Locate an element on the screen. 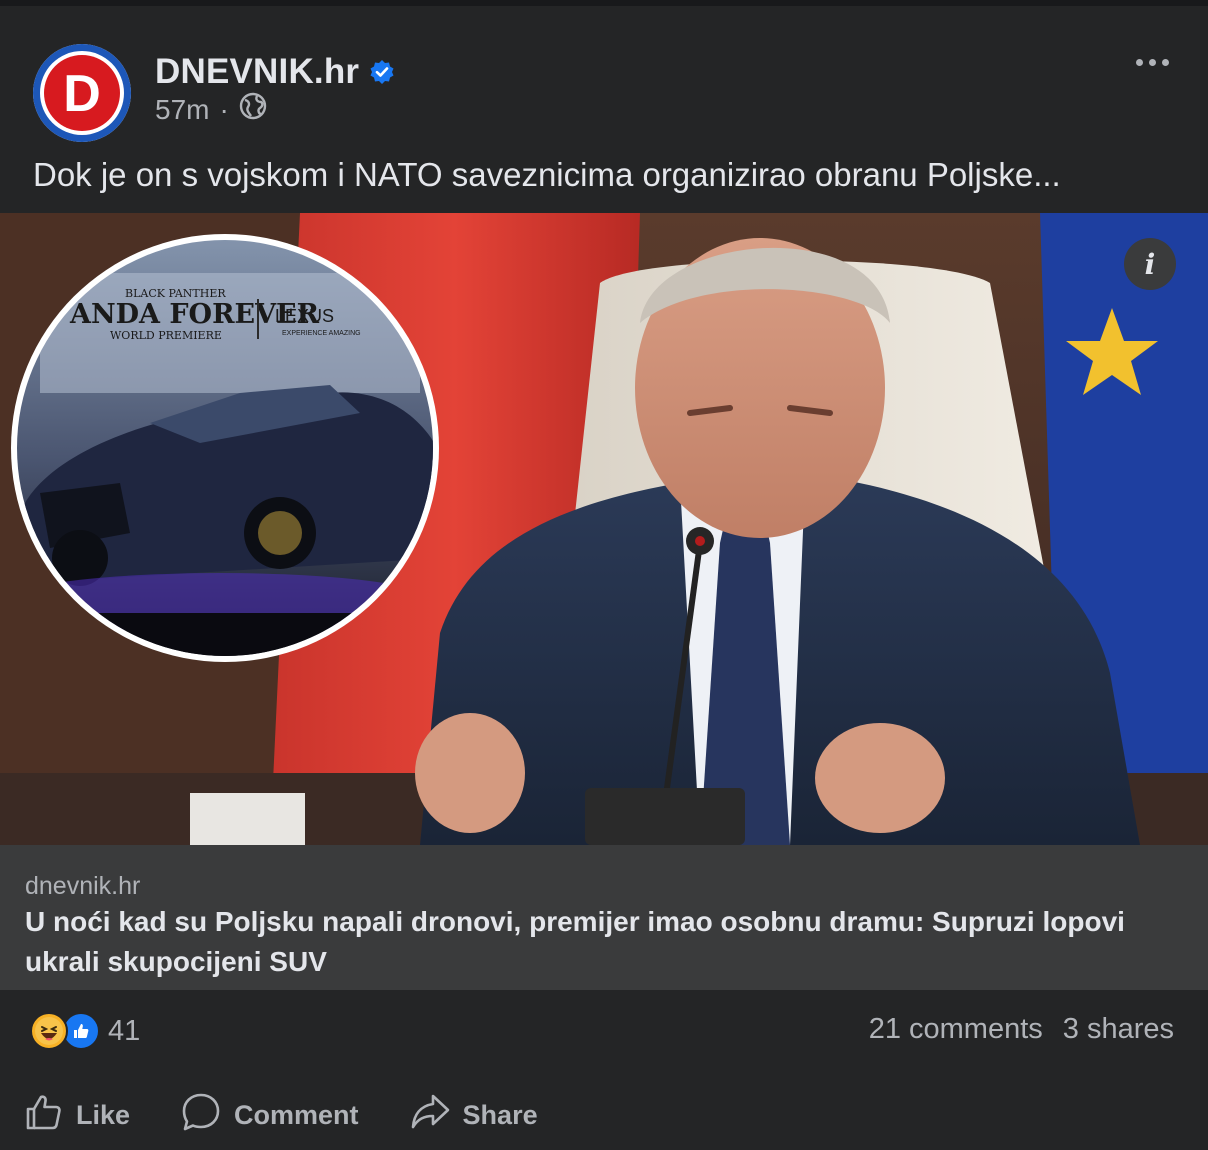  share-button: Share is located at coordinates (473, 1115).